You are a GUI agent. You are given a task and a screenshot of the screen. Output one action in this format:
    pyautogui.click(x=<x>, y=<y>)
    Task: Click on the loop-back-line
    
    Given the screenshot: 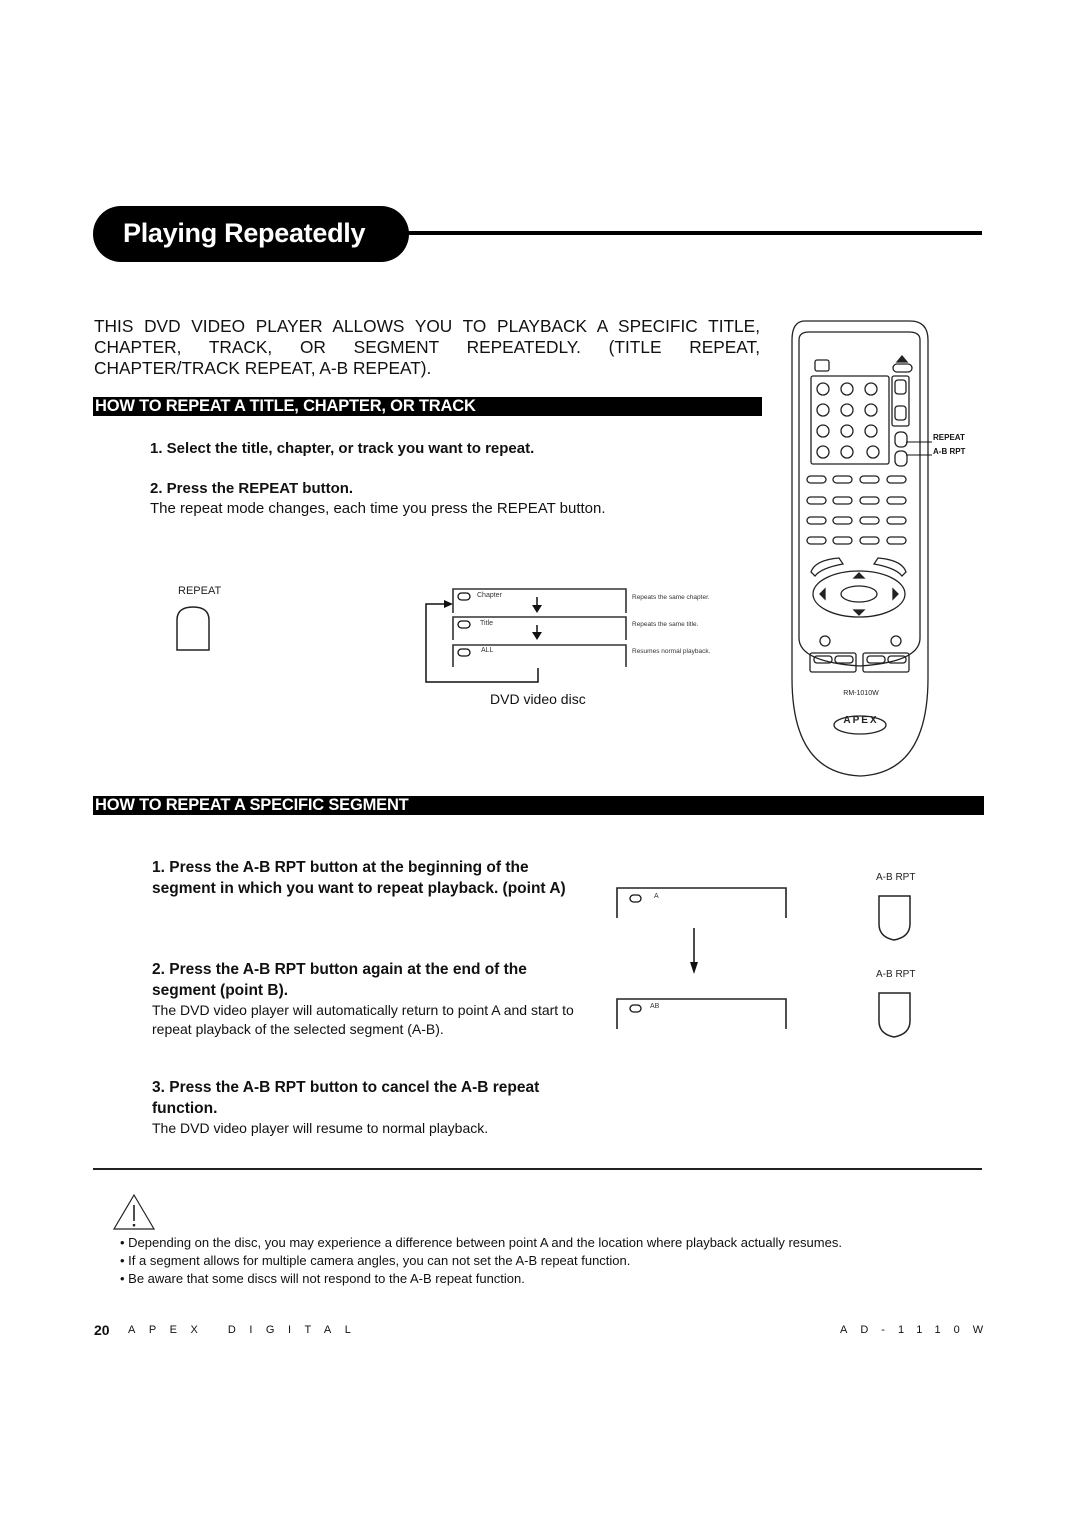 What is the action you would take?
    pyautogui.click(x=482, y=643)
    